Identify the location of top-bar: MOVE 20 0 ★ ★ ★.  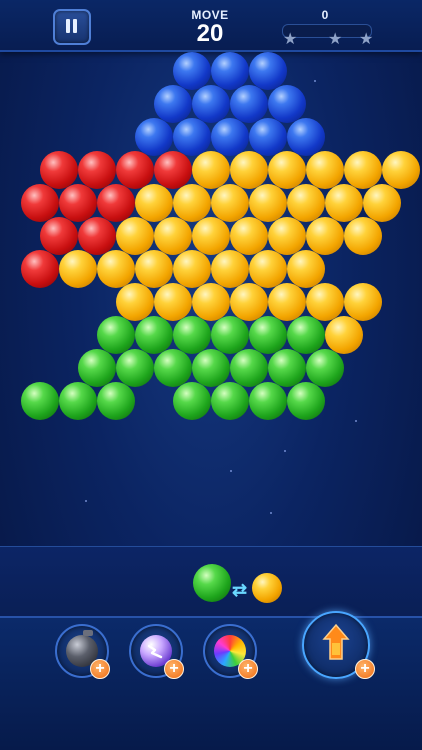
(211, 26).